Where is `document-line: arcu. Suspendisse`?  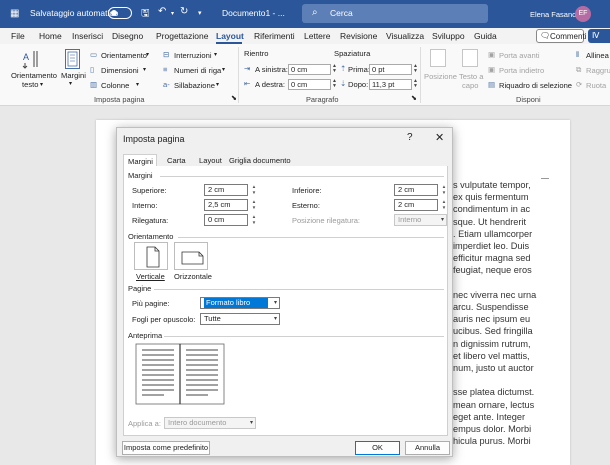
document-line: arcu. Suspendisse is located at coordinates (491, 307).